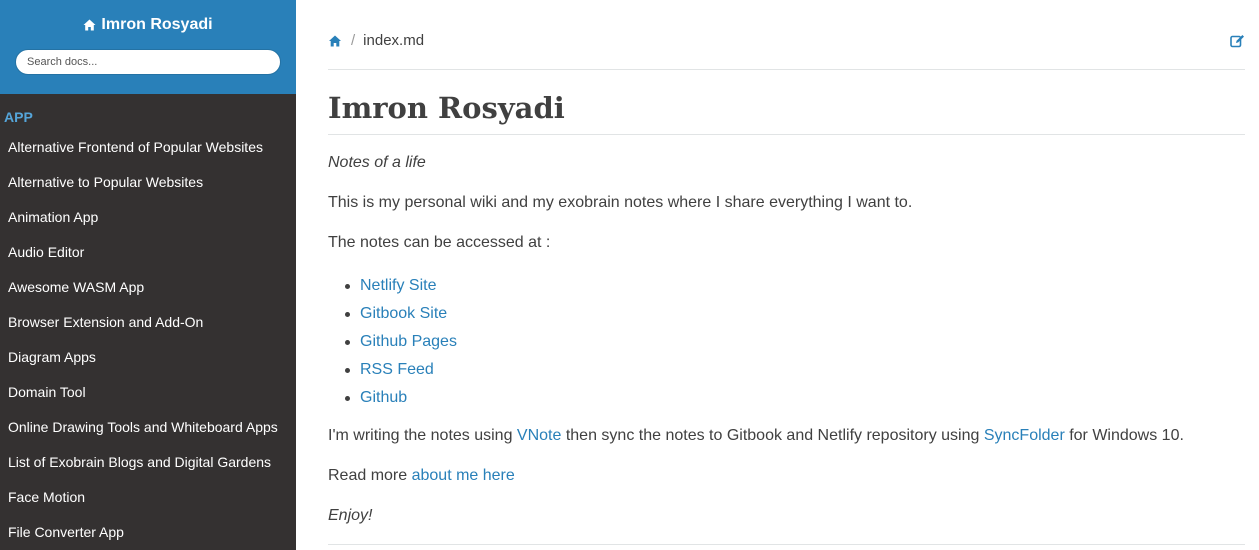 The height and width of the screenshot is (550, 1259). Describe the element at coordinates (148, 357) in the screenshot. I see `sidebar-item-diagram-apps: Diagram Apps` at that location.